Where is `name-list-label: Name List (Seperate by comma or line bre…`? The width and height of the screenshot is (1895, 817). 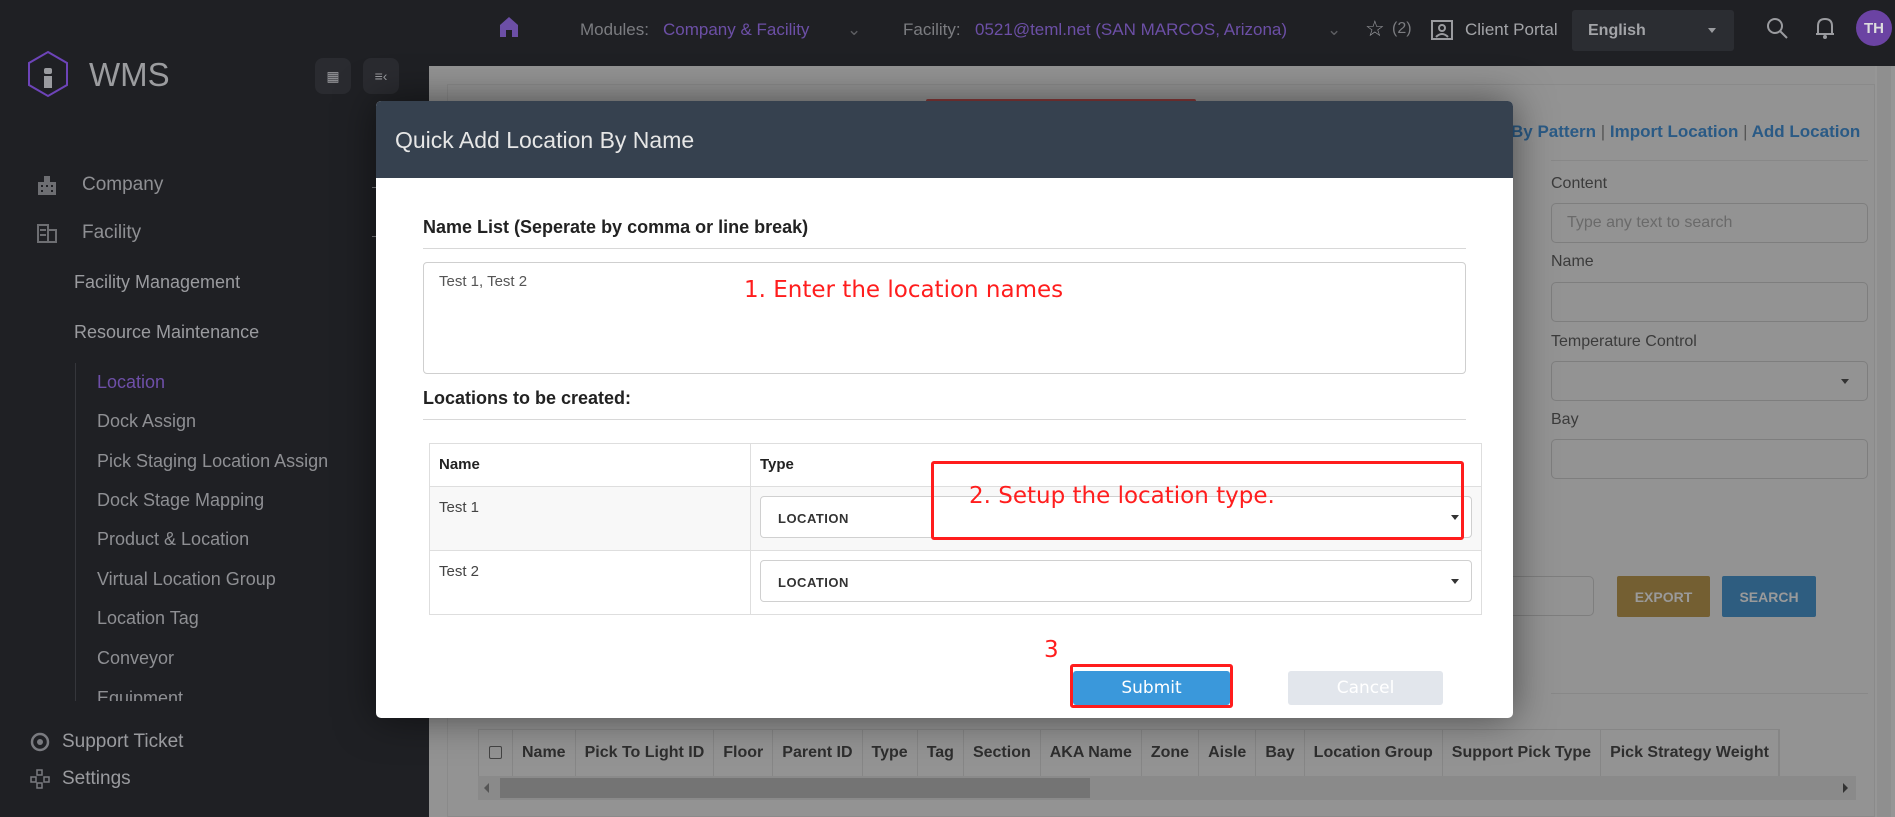 name-list-label: Name List (Seperate by comma or line bre… is located at coordinates (944, 233).